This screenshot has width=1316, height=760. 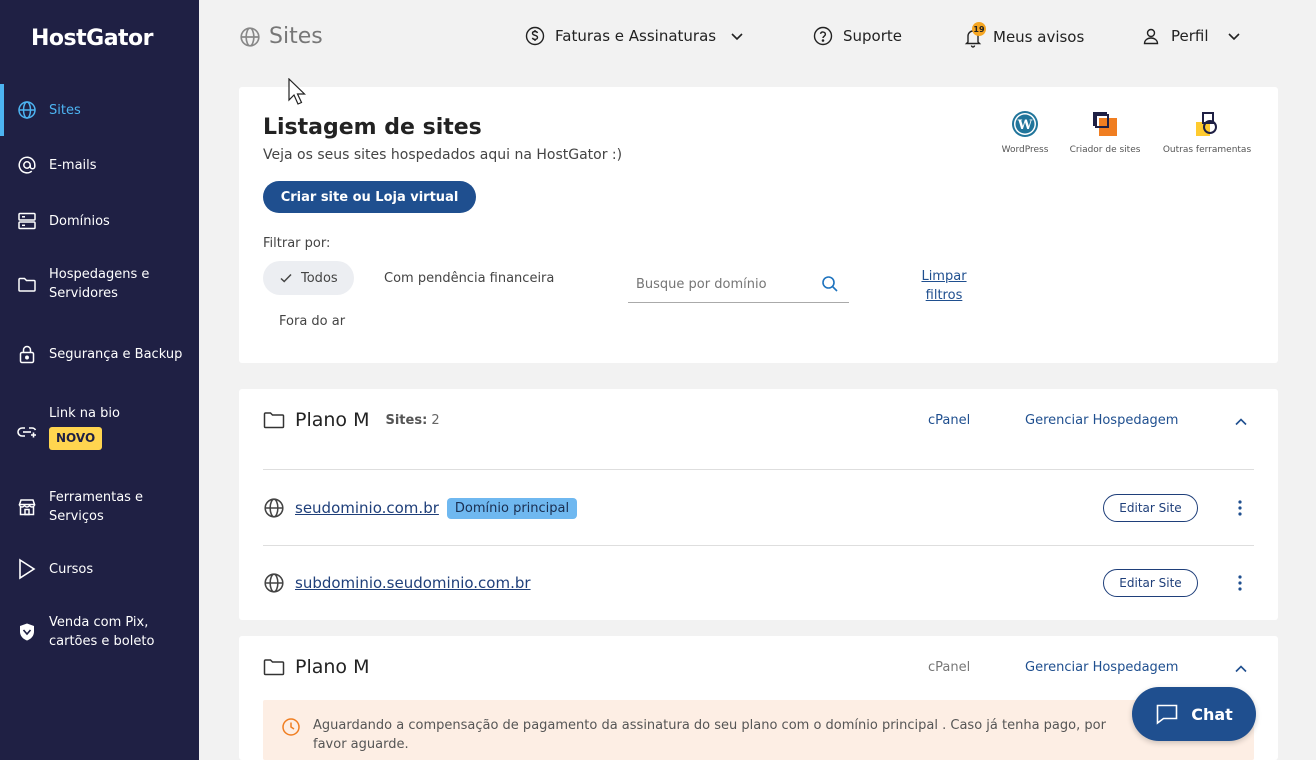 What do you see at coordinates (737, 37) in the screenshot?
I see `chevron-down-icon` at bounding box center [737, 37].